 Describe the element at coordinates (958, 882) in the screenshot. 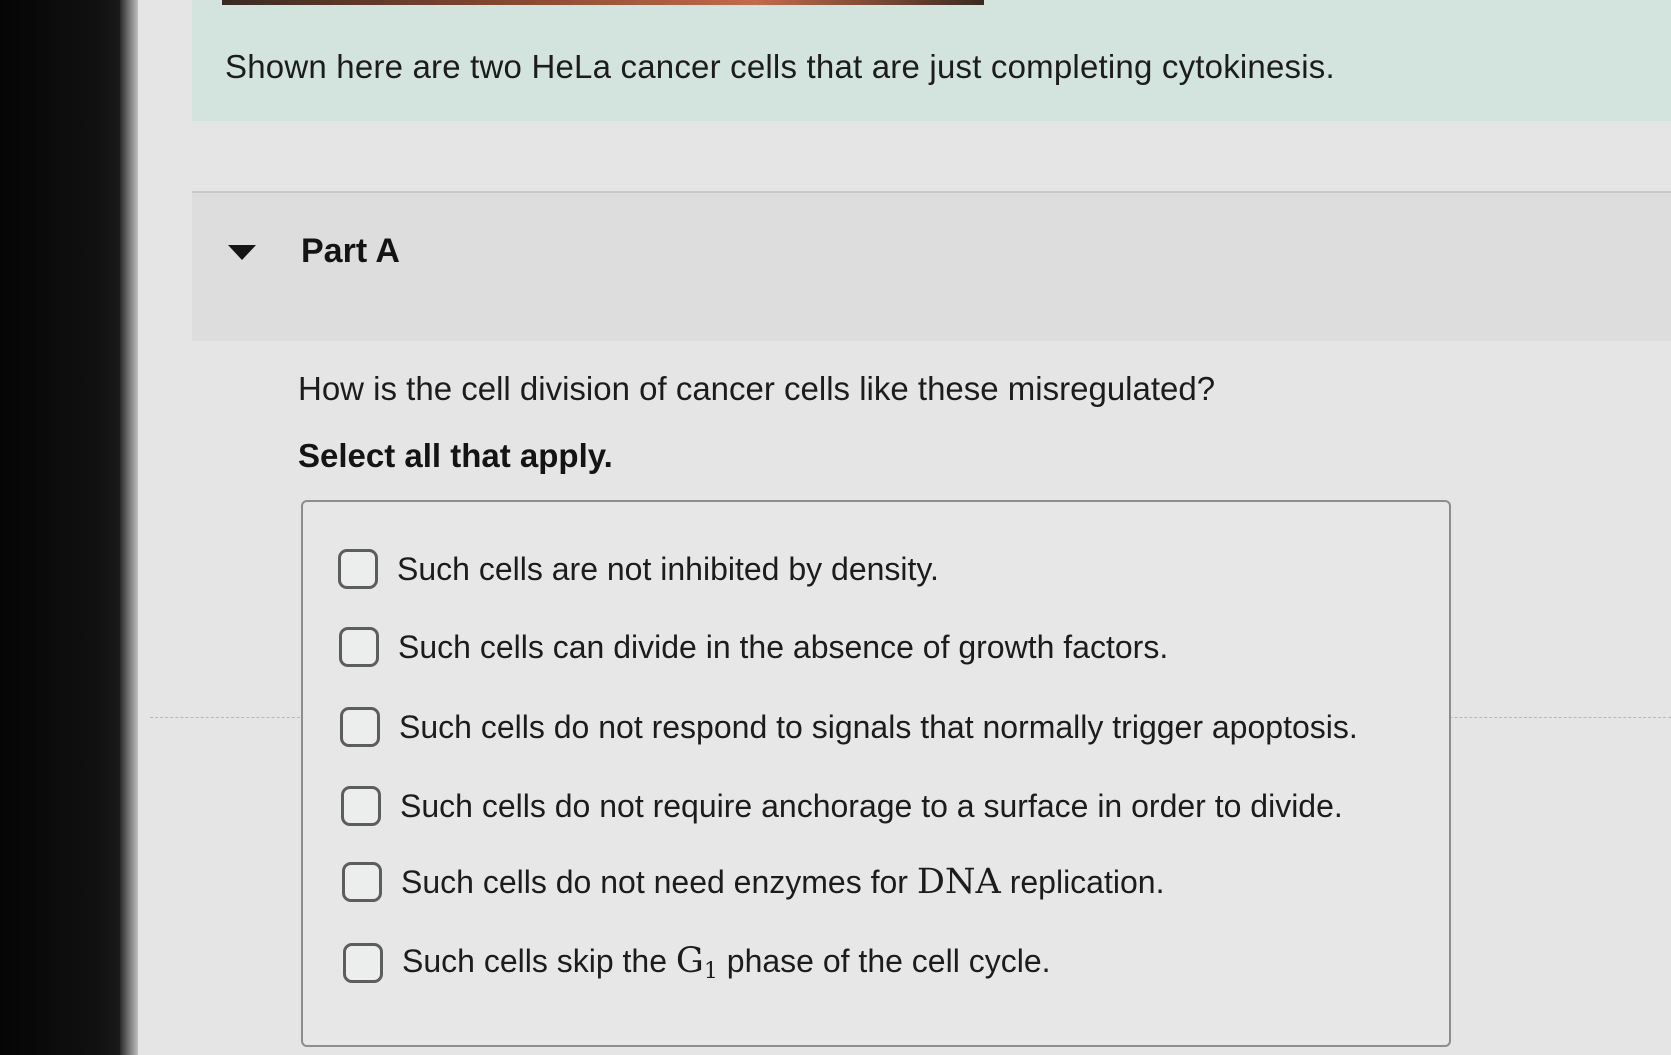

I see `math-dna: DNA` at that location.